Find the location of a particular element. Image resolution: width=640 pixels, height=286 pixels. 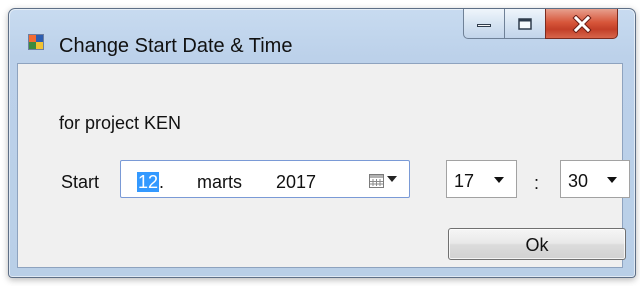

minute-select: 30 is located at coordinates (595, 179).